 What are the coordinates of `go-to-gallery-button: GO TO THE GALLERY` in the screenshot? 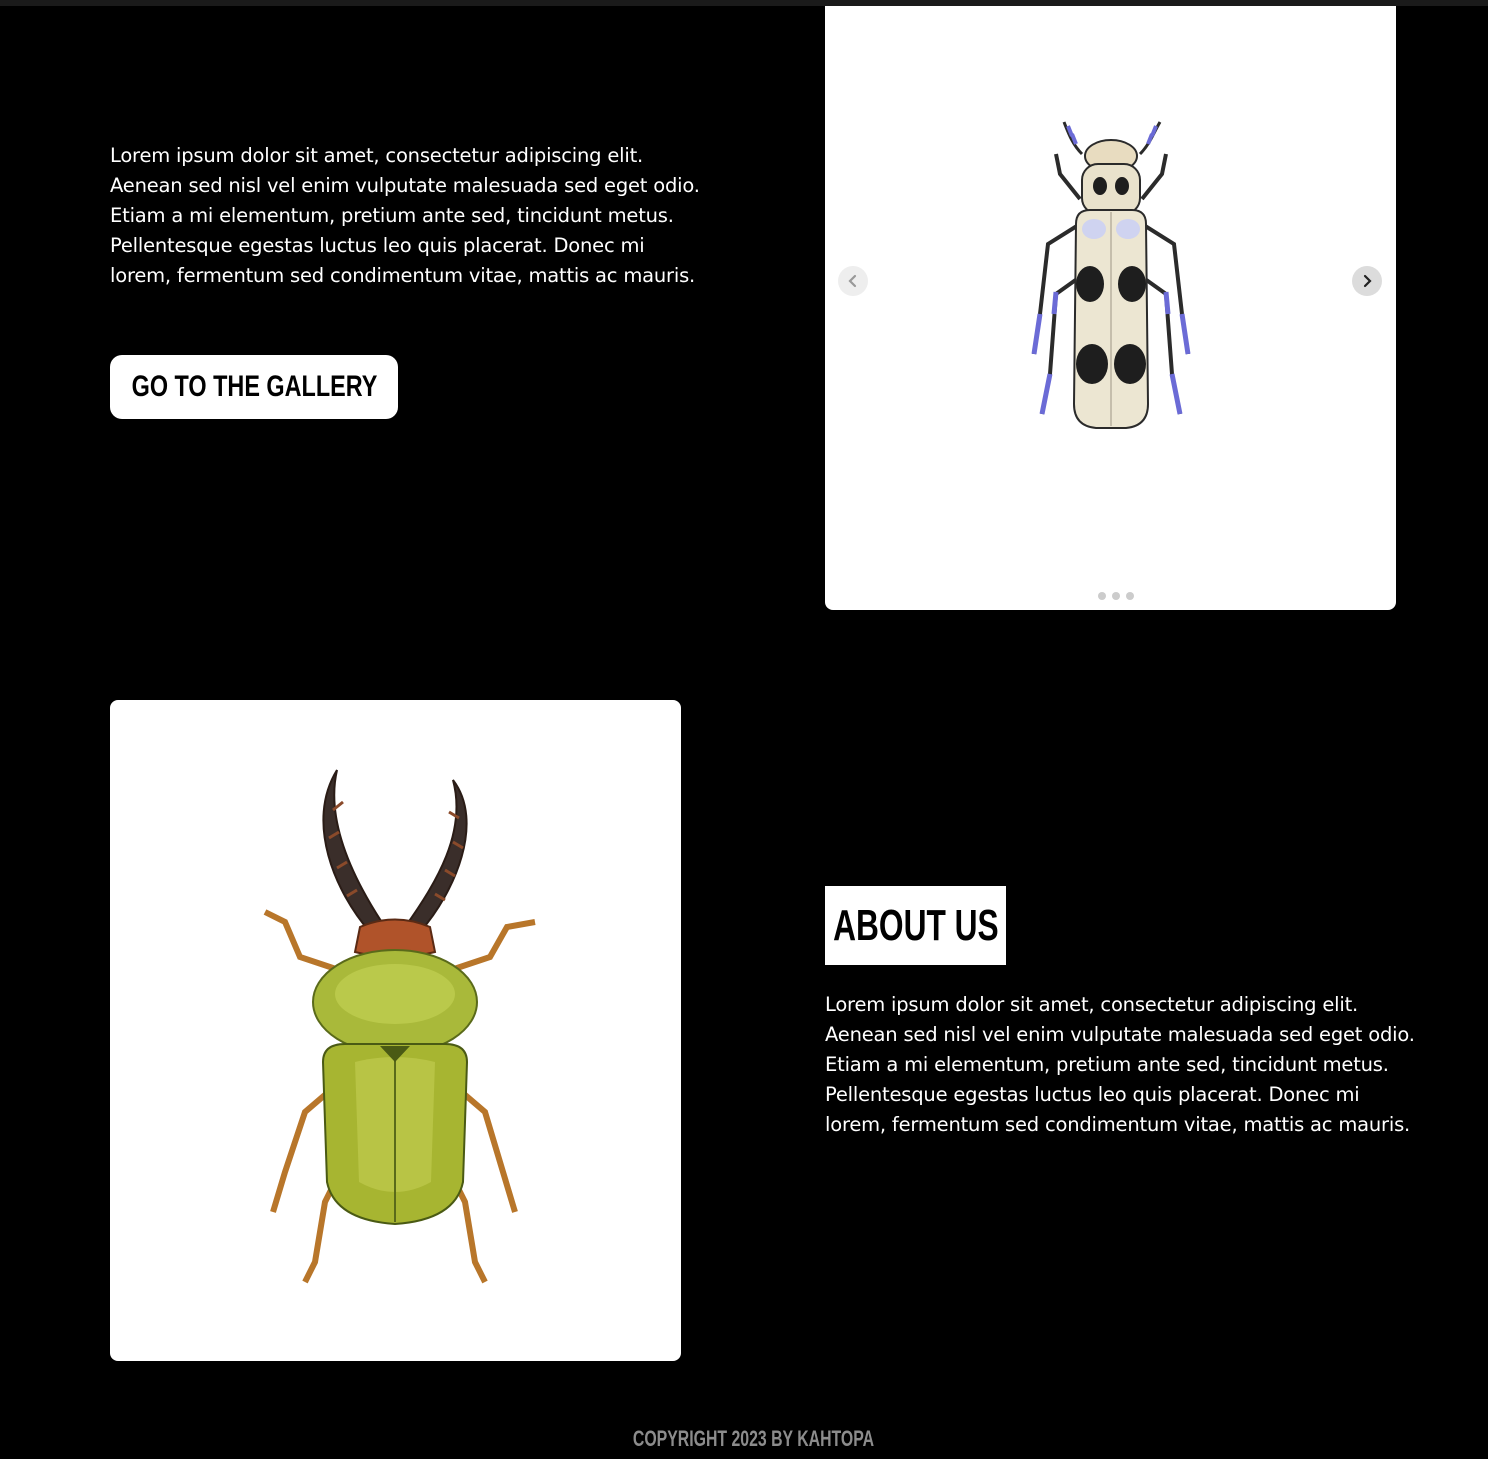 It's located at (254, 387).